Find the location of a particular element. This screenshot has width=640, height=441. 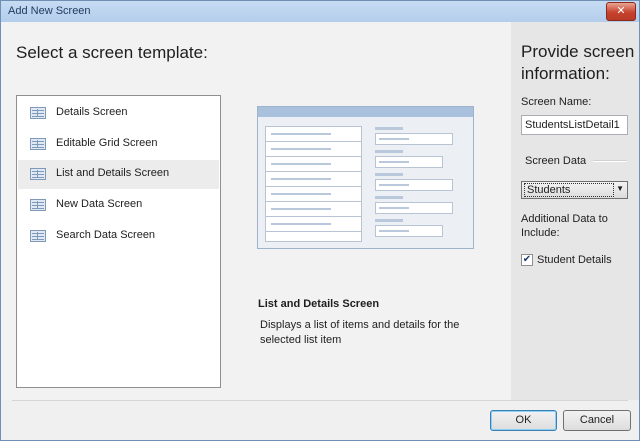

window-title: Add New Screen is located at coordinates (49, 11).